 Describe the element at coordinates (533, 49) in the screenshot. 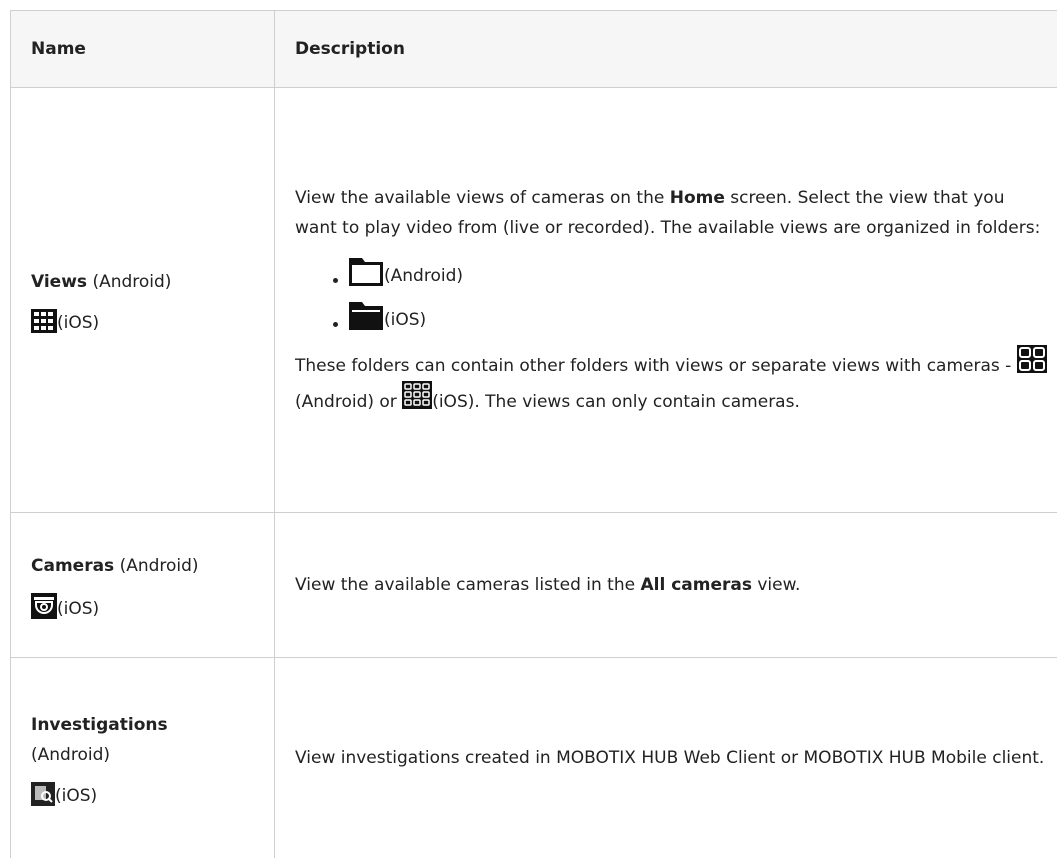

I see `table-header-row: Name Description` at that location.